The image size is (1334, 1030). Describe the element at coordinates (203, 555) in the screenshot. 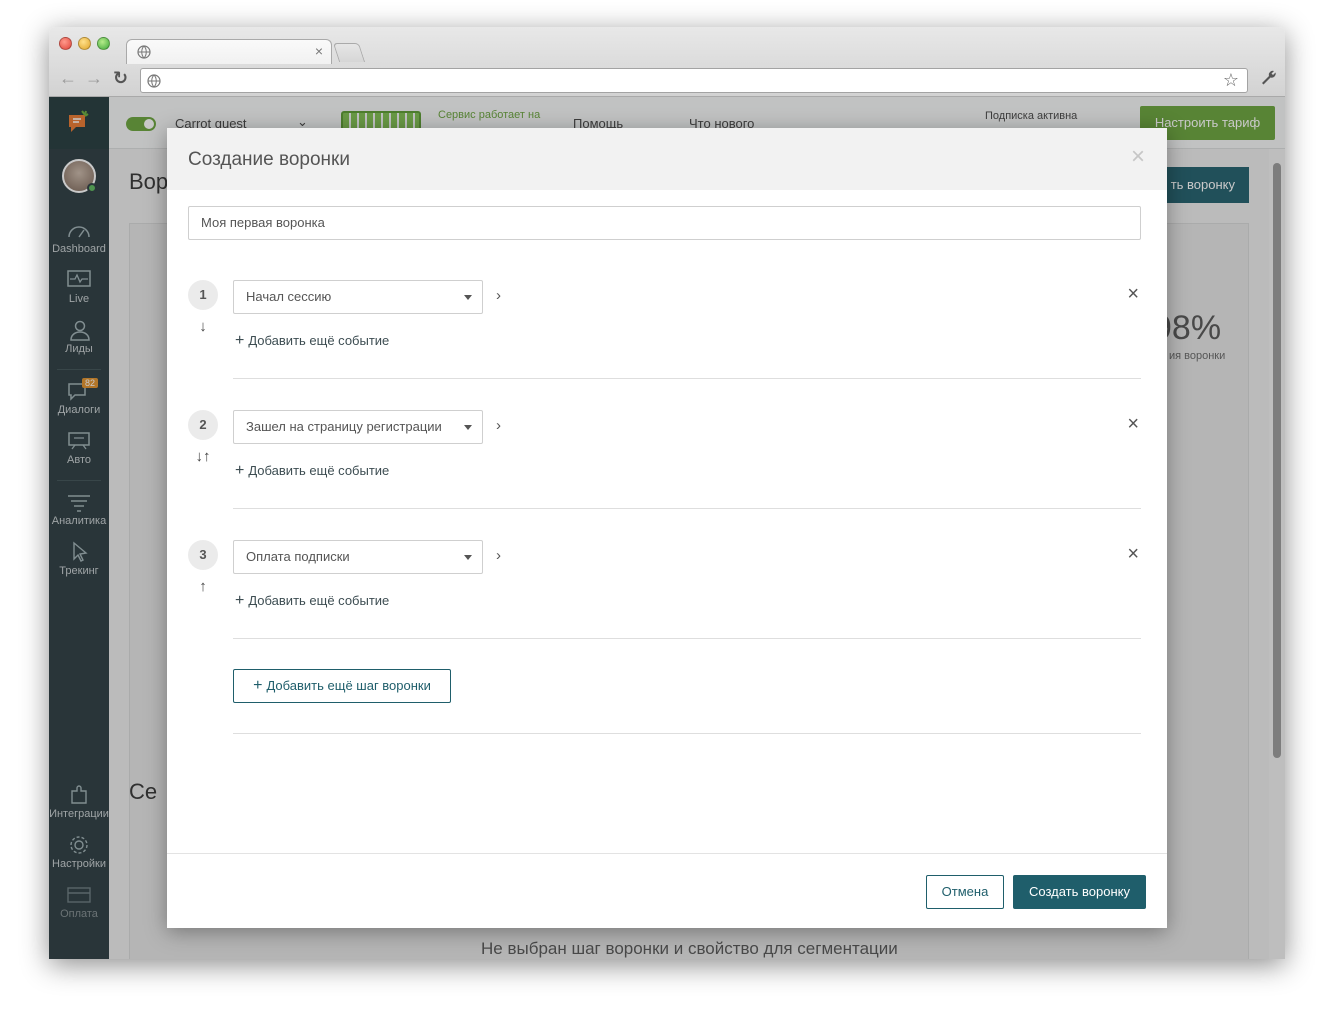

I see `step-number-badge: 3` at that location.